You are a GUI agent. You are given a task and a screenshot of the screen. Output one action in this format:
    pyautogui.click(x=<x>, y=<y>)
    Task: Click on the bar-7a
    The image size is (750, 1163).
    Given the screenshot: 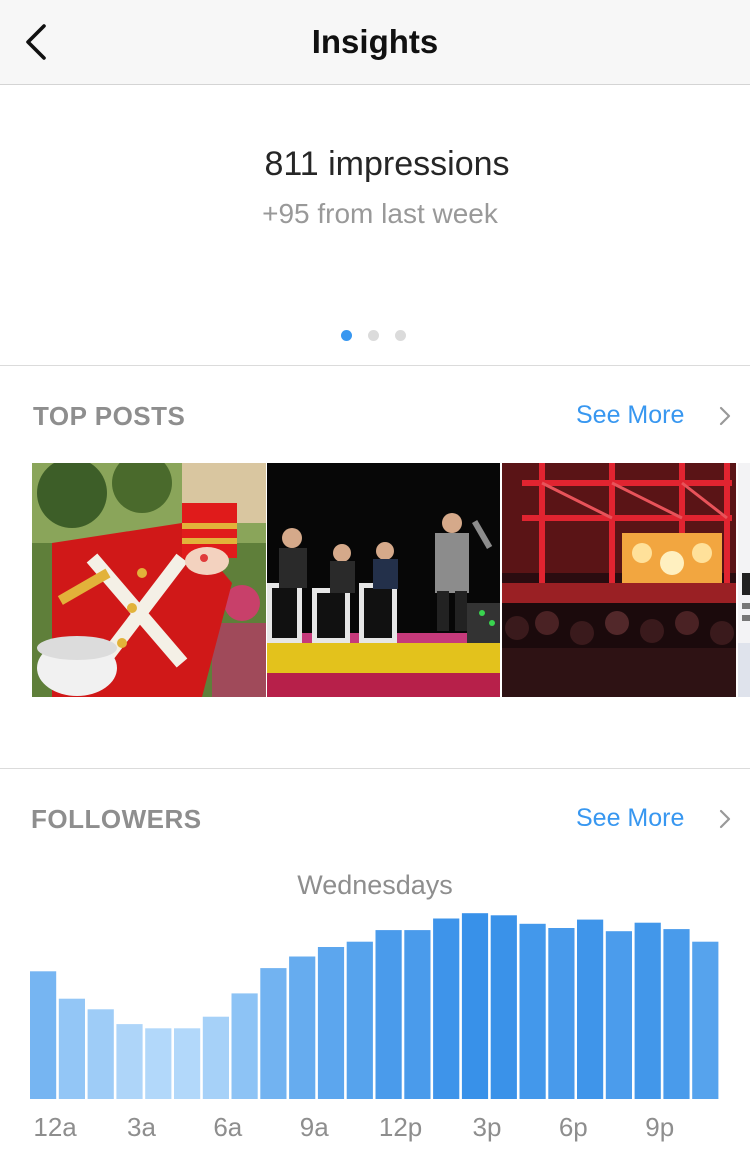 What is the action you would take?
    pyautogui.click(x=244, y=1046)
    